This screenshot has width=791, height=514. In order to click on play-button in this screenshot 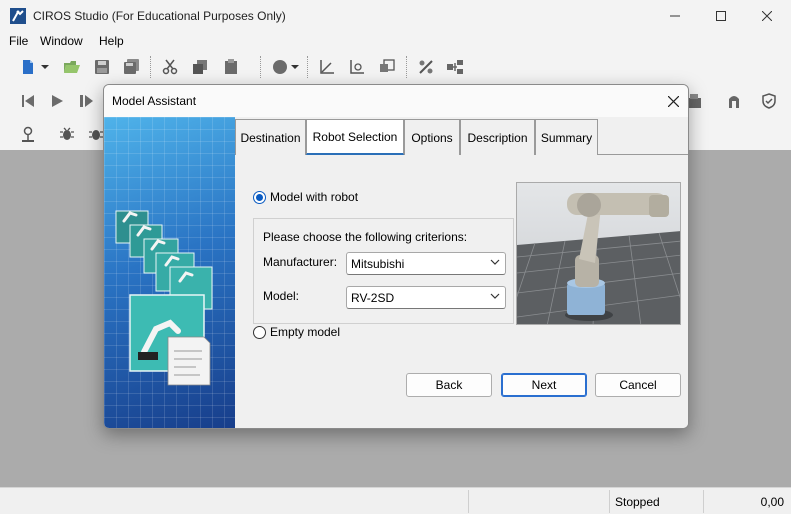, I will do `click(57, 101)`.